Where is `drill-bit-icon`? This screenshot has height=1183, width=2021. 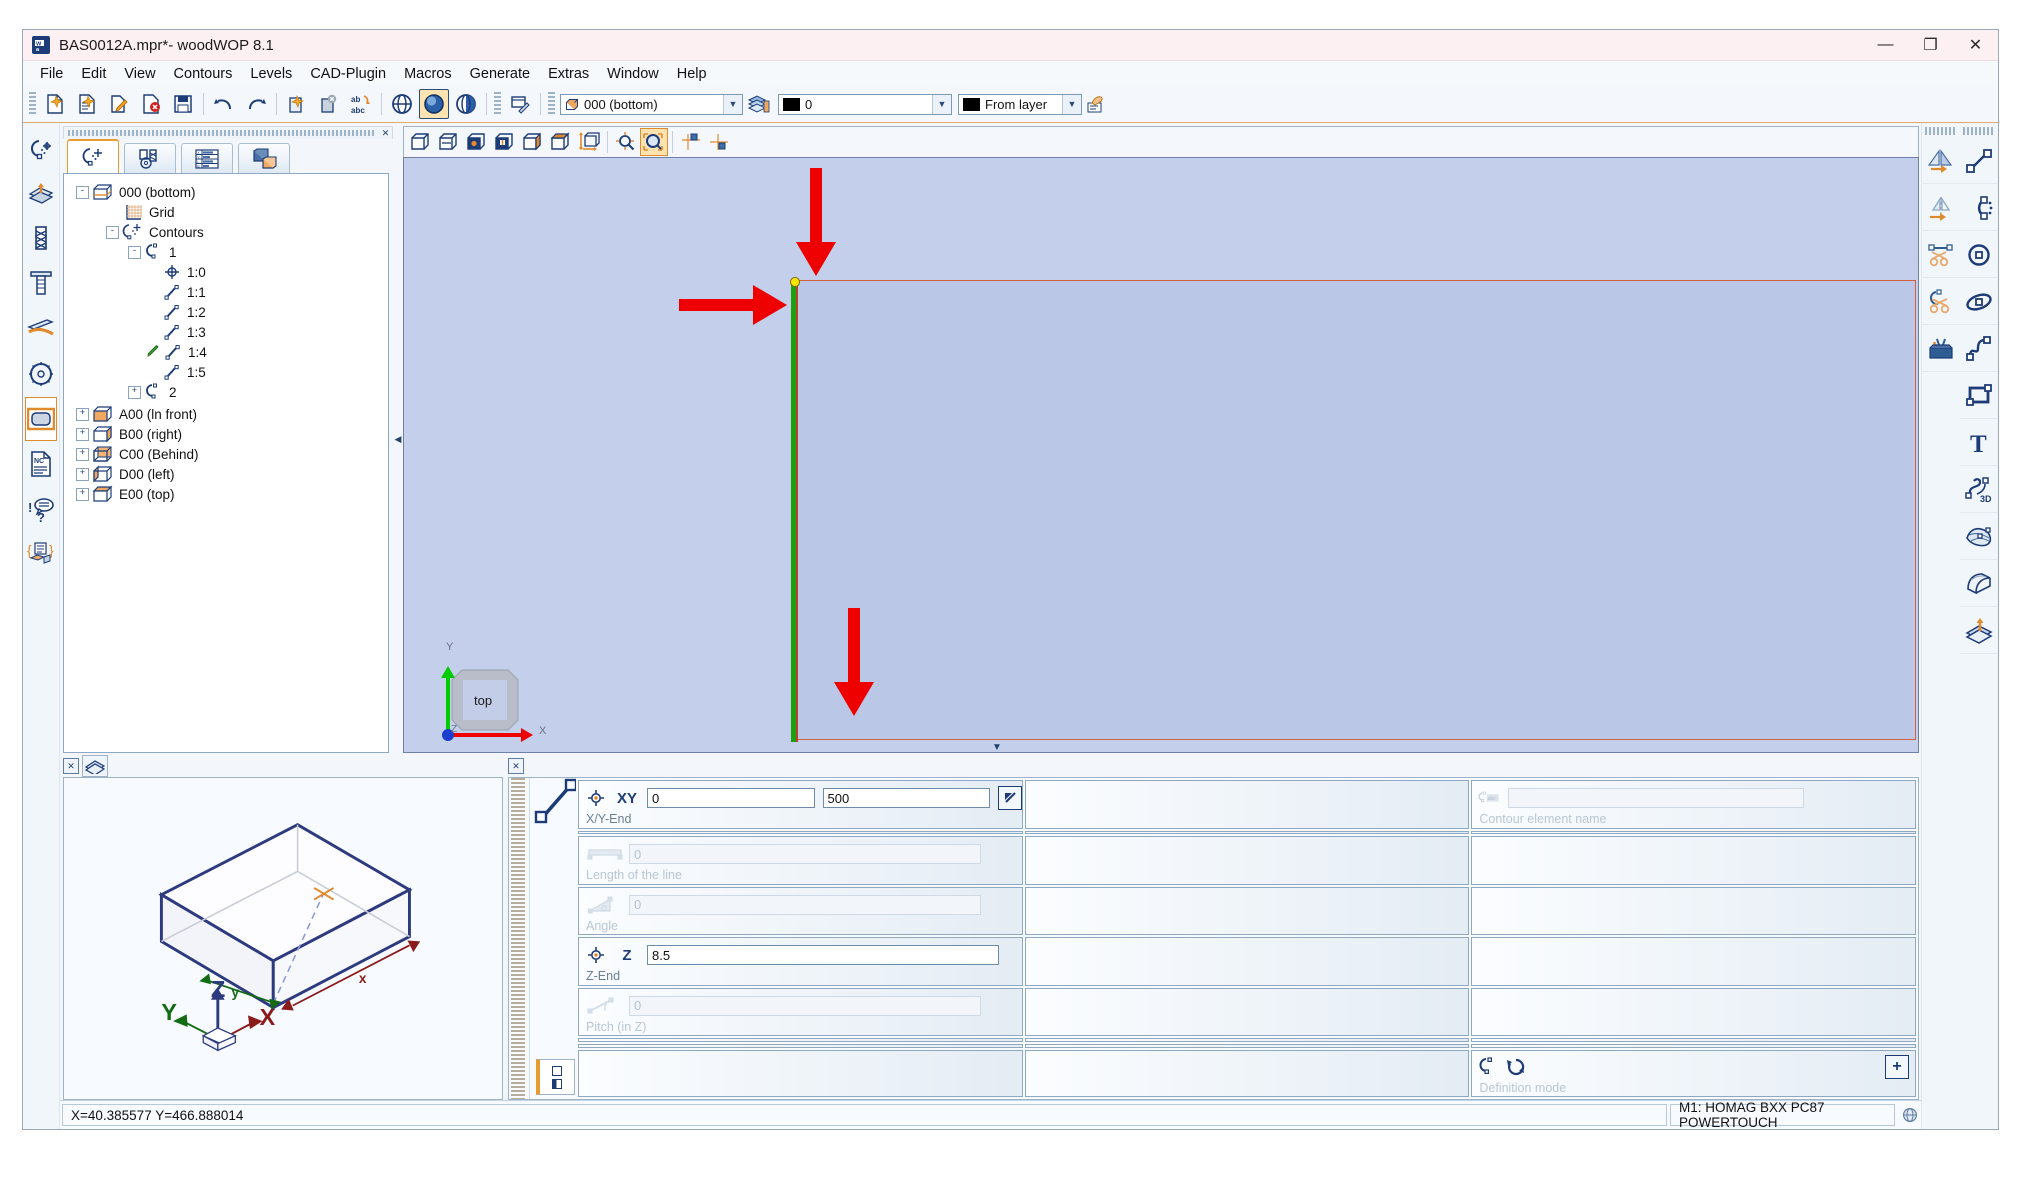
drill-bit-icon is located at coordinates (41, 239).